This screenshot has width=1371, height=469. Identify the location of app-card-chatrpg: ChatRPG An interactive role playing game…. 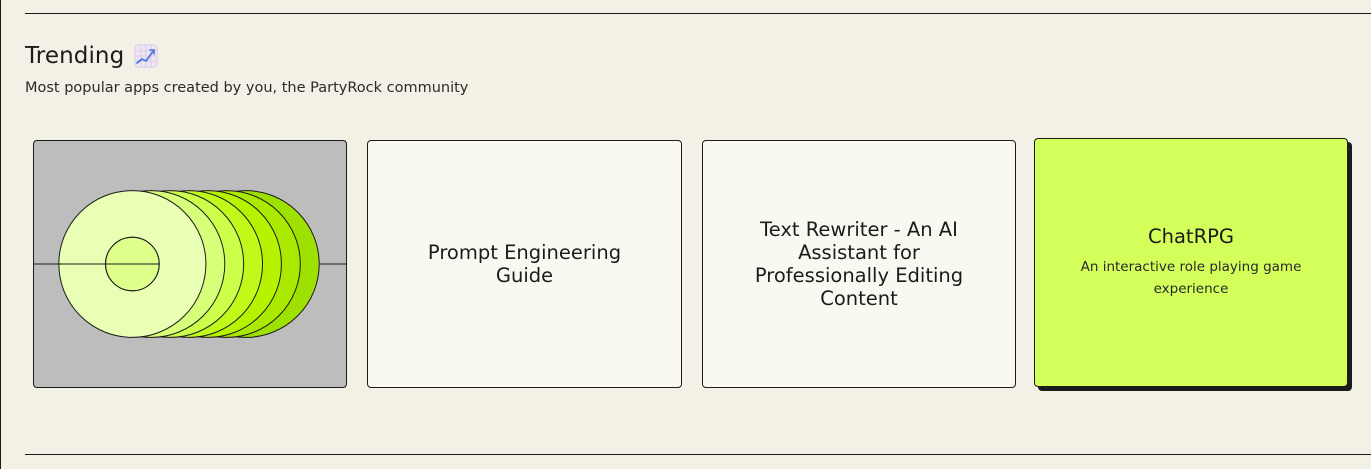
(1191, 262).